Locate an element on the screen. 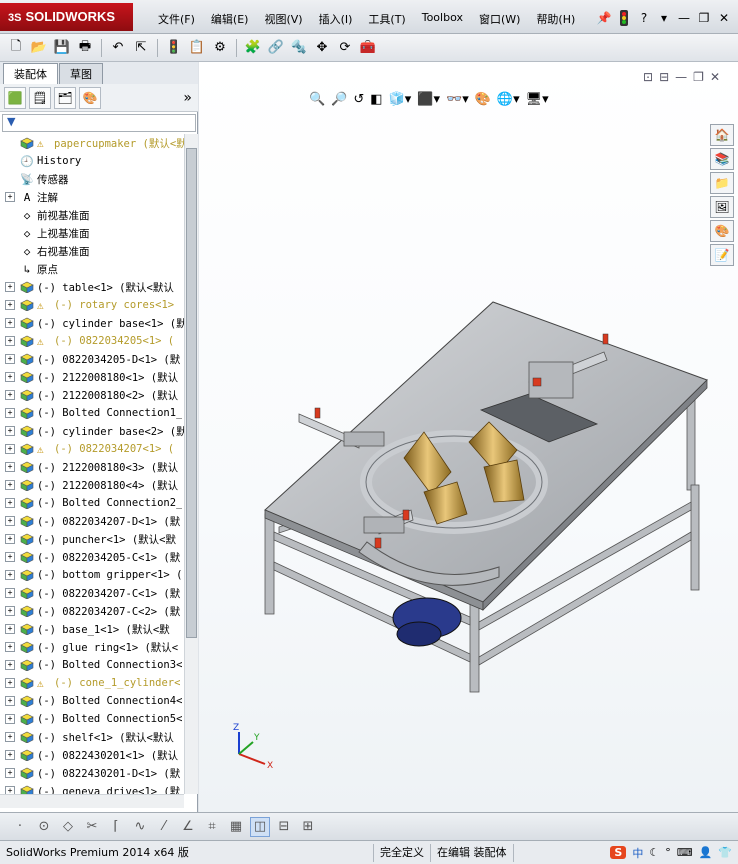 This screenshot has width=738, height=864. menu-item-3: 插入(I) is located at coordinates (336, 18).